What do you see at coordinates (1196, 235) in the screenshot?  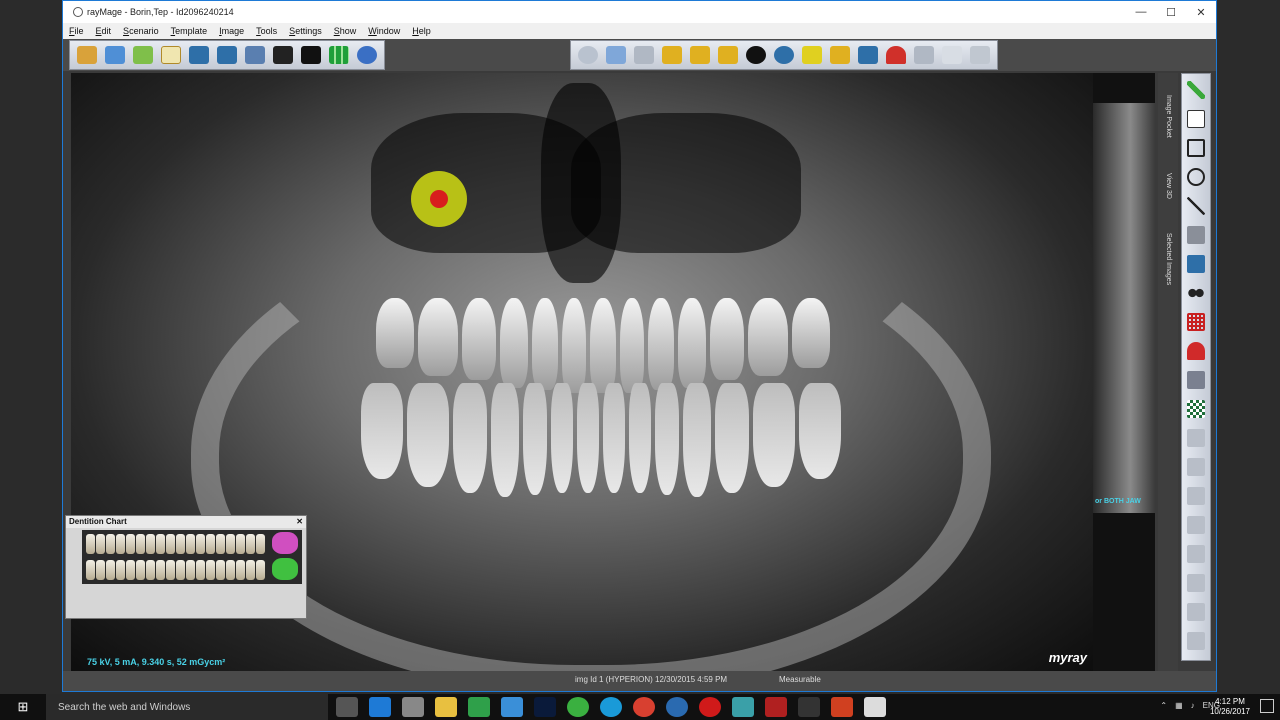 I see `brush-icon` at bounding box center [1196, 235].